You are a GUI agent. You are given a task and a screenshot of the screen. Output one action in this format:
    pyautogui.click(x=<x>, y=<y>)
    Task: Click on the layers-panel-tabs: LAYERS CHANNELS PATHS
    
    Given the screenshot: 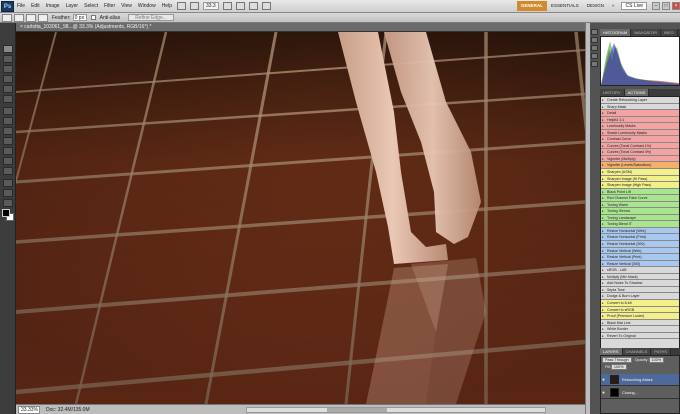 What is the action you would take?
    pyautogui.click(x=640, y=351)
    